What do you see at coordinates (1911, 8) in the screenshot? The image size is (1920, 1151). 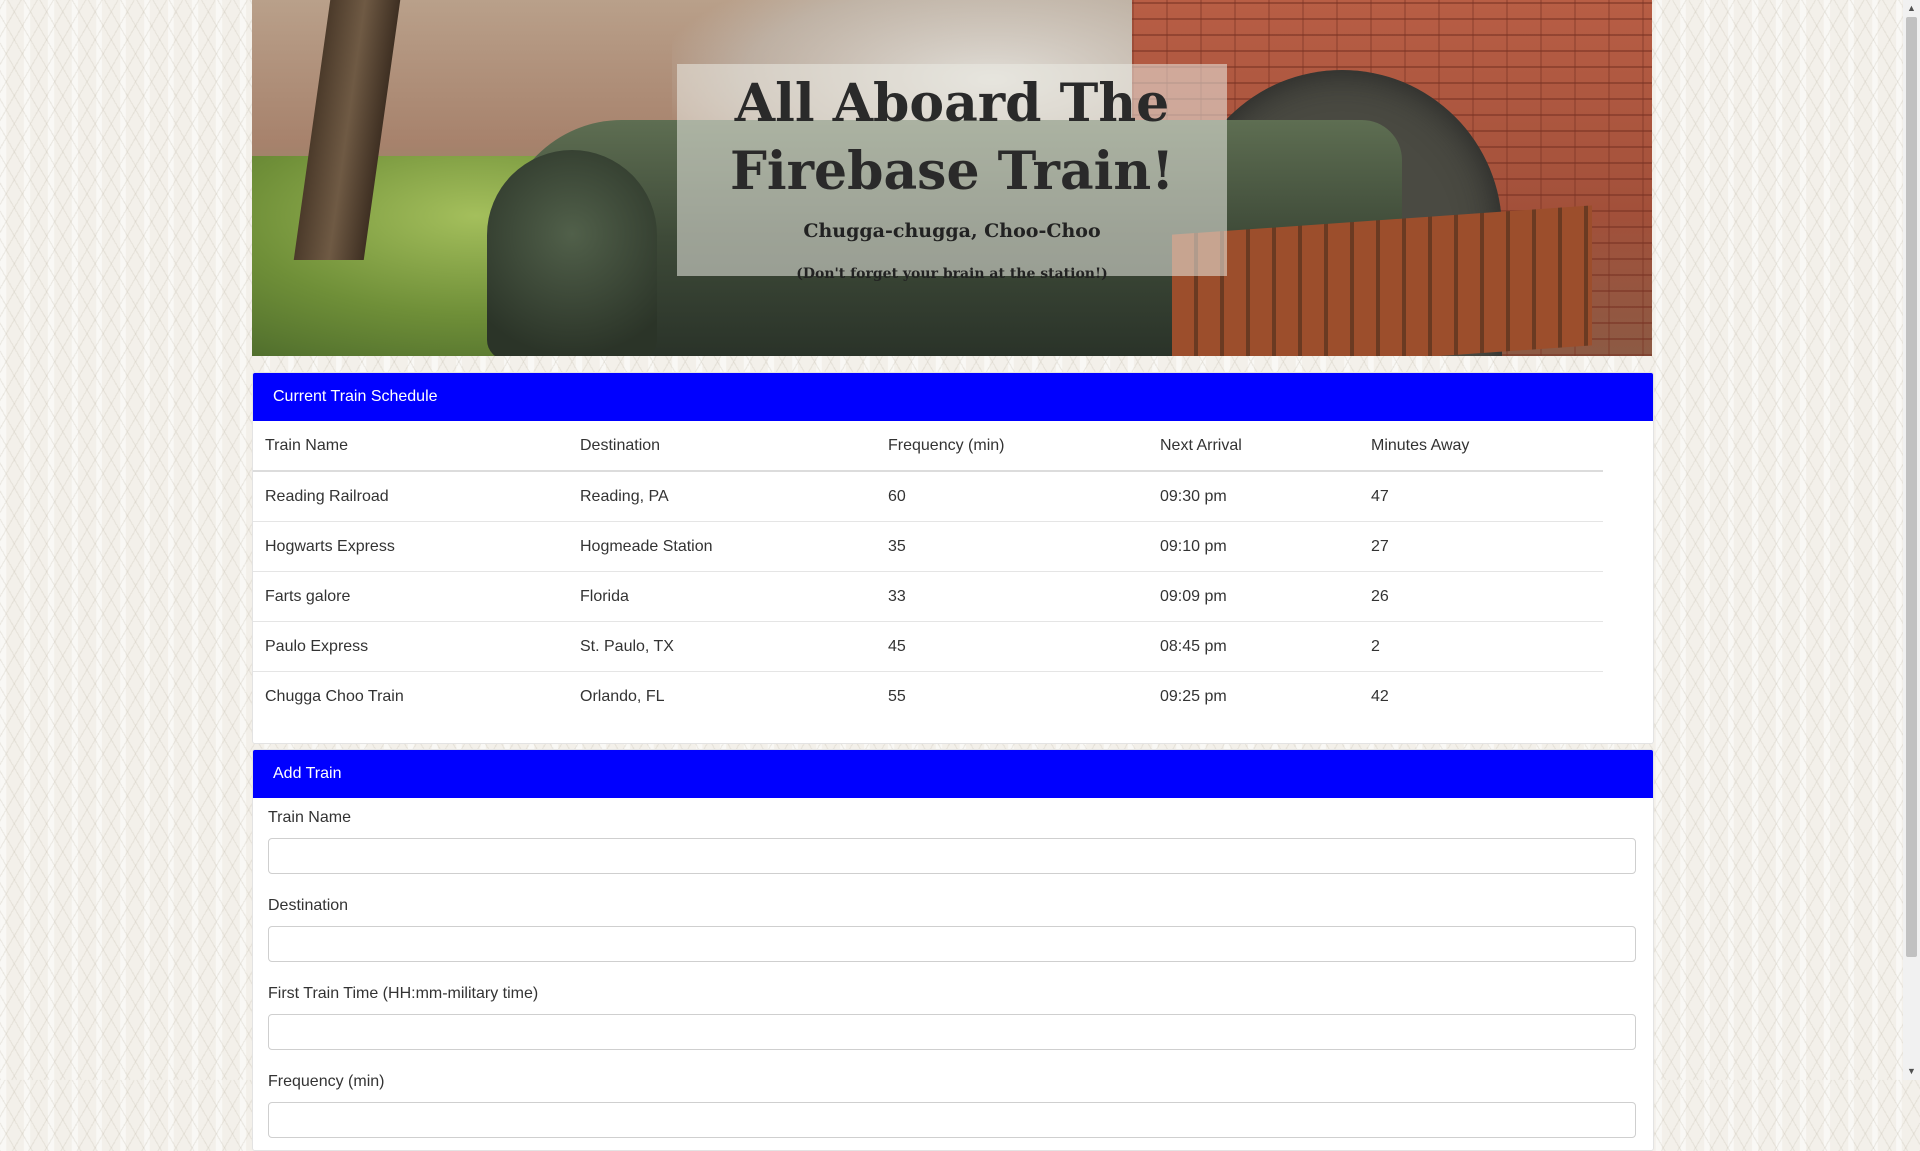 I see `scroll-up-icon: ▲` at bounding box center [1911, 8].